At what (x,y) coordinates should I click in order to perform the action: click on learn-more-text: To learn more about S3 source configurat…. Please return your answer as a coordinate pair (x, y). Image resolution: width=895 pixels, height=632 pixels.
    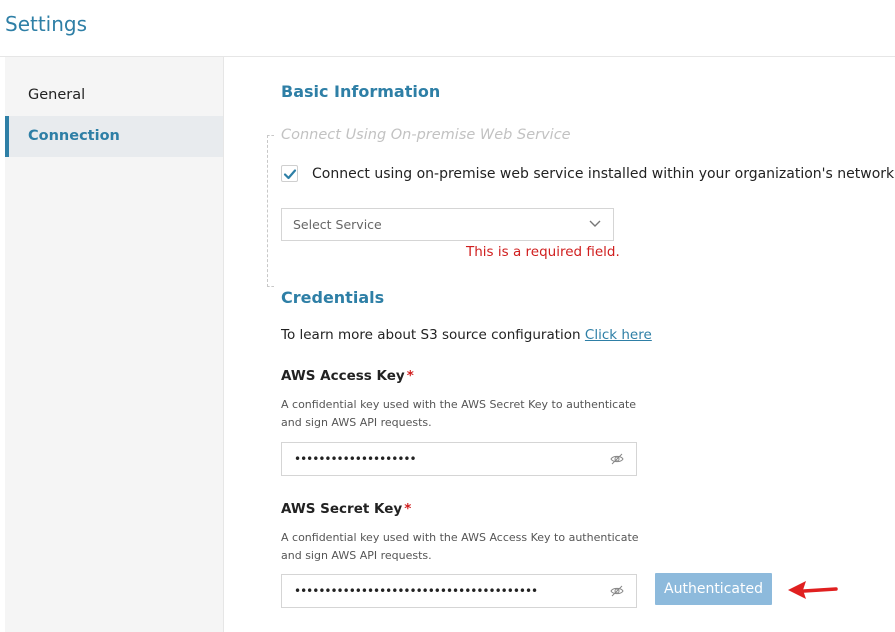
    Looking at the image, I should click on (466, 335).